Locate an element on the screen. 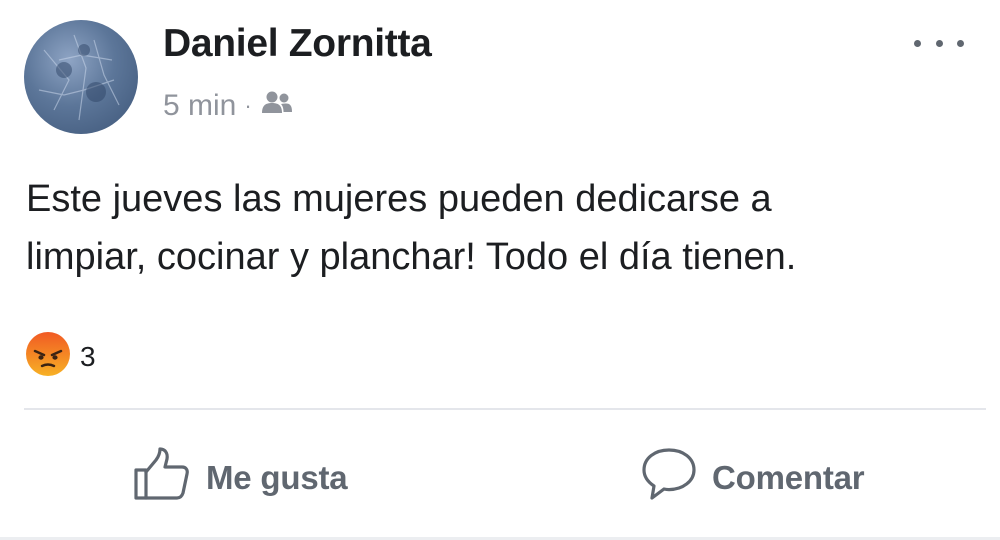 The height and width of the screenshot is (540, 1000). thumbs-up-icon is located at coordinates (162, 478).